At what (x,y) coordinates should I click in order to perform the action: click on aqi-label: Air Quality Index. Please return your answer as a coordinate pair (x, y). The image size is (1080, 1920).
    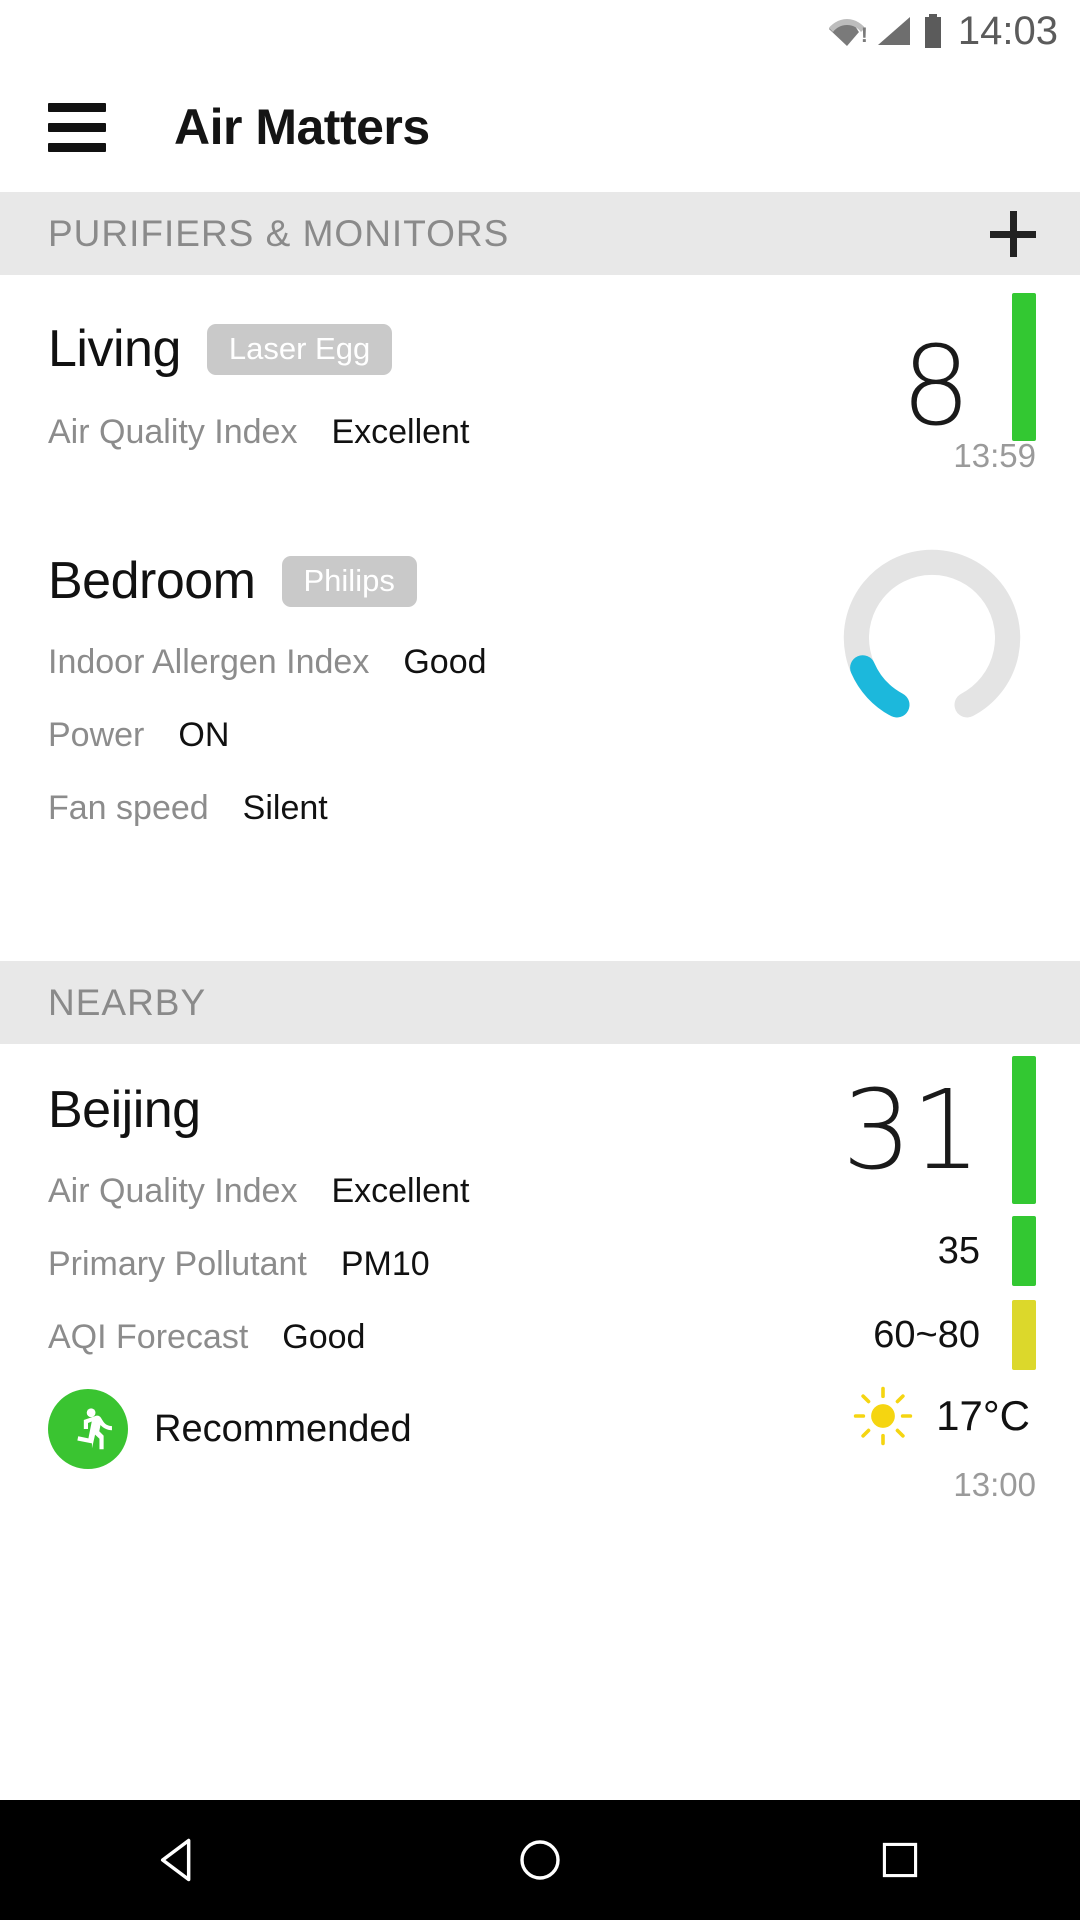
    Looking at the image, I should click on (173, 1191).